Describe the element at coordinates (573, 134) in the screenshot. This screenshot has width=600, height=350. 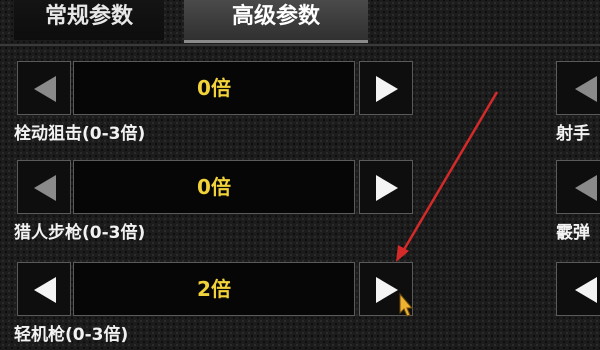
I see `right-column-label: 射手` at that location.